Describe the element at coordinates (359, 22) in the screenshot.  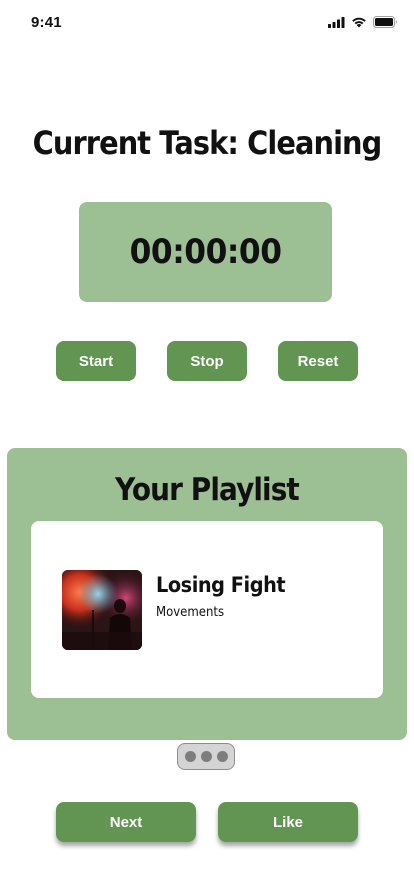
I see `wifi-icon` at that location.